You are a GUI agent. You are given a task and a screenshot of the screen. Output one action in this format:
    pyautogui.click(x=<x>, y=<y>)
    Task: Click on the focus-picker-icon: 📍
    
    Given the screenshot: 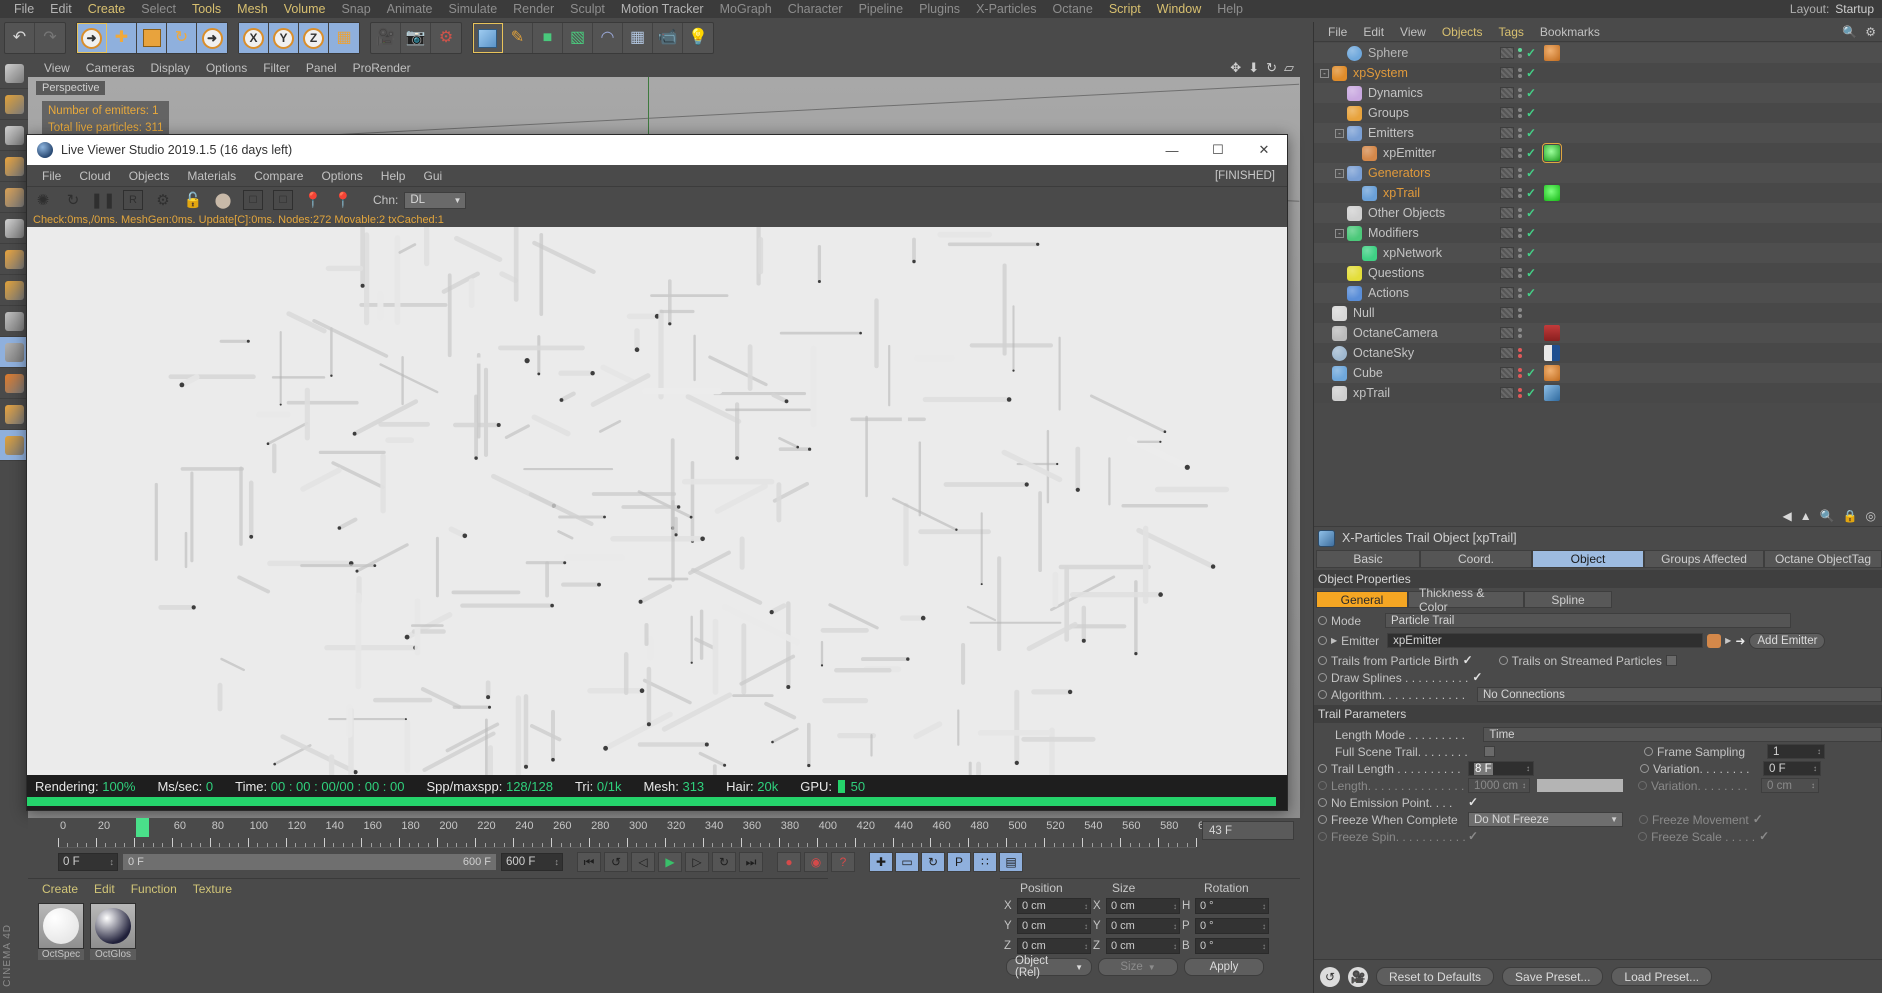 What is the action you would take?
    pyautogui.click(x=313, y=200)
    